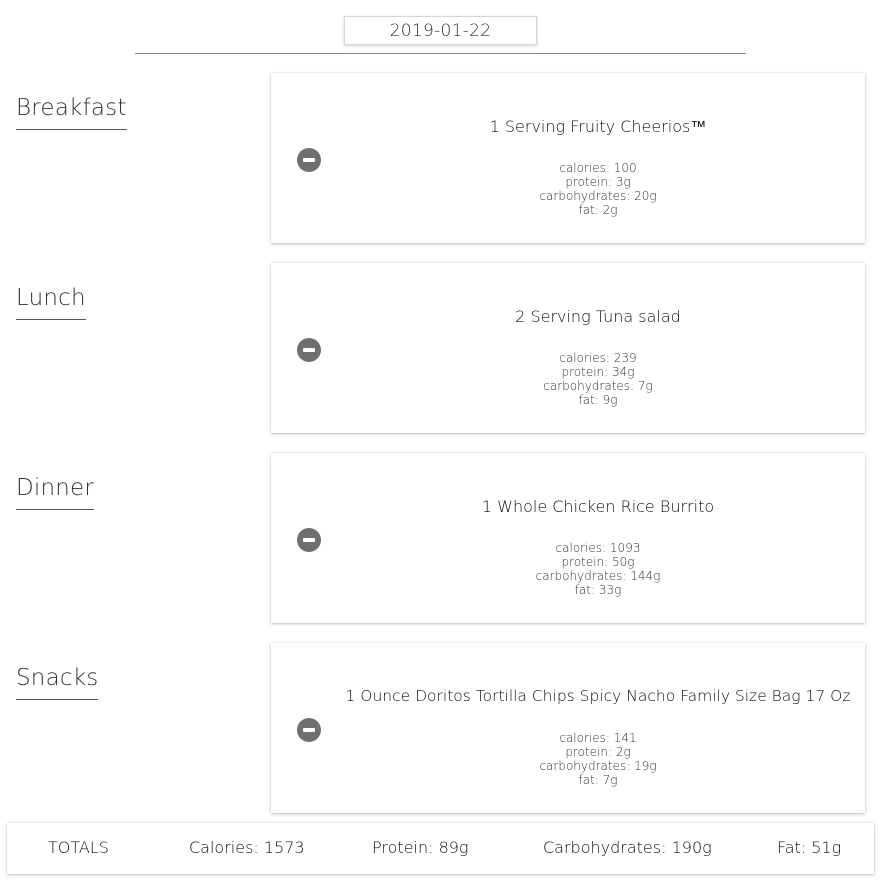 The width and height of the screenshot is (885, 881). I want to click on nutrient-calories: calories: 239, so click(598, 358).